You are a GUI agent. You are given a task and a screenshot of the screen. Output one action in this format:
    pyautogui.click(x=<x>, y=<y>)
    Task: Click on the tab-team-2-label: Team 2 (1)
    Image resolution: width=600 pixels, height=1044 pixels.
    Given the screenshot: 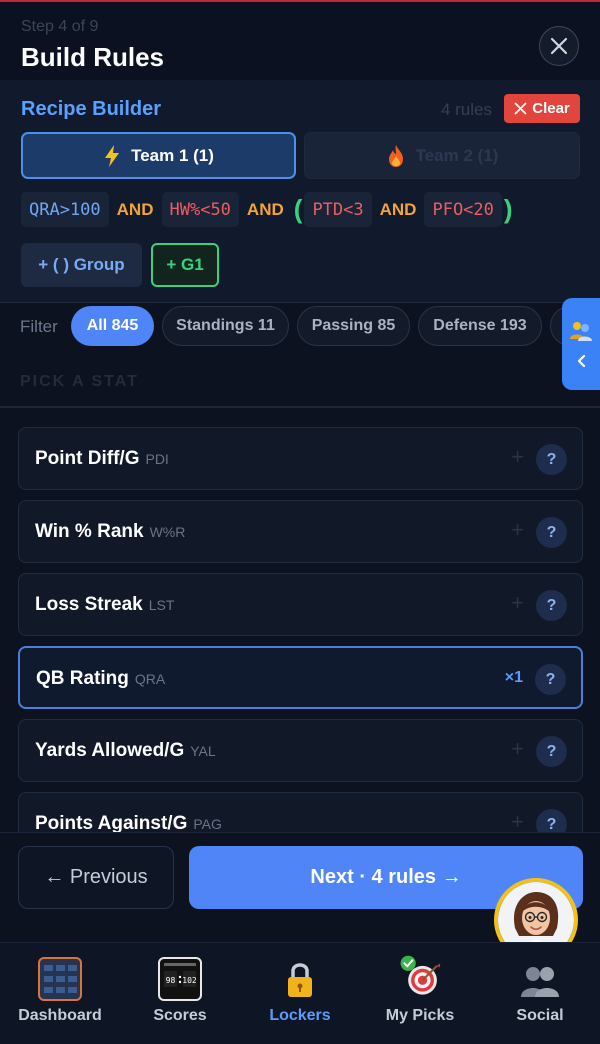 What is the action you would take?
    pyautogui.click(x=457, y=155)
    